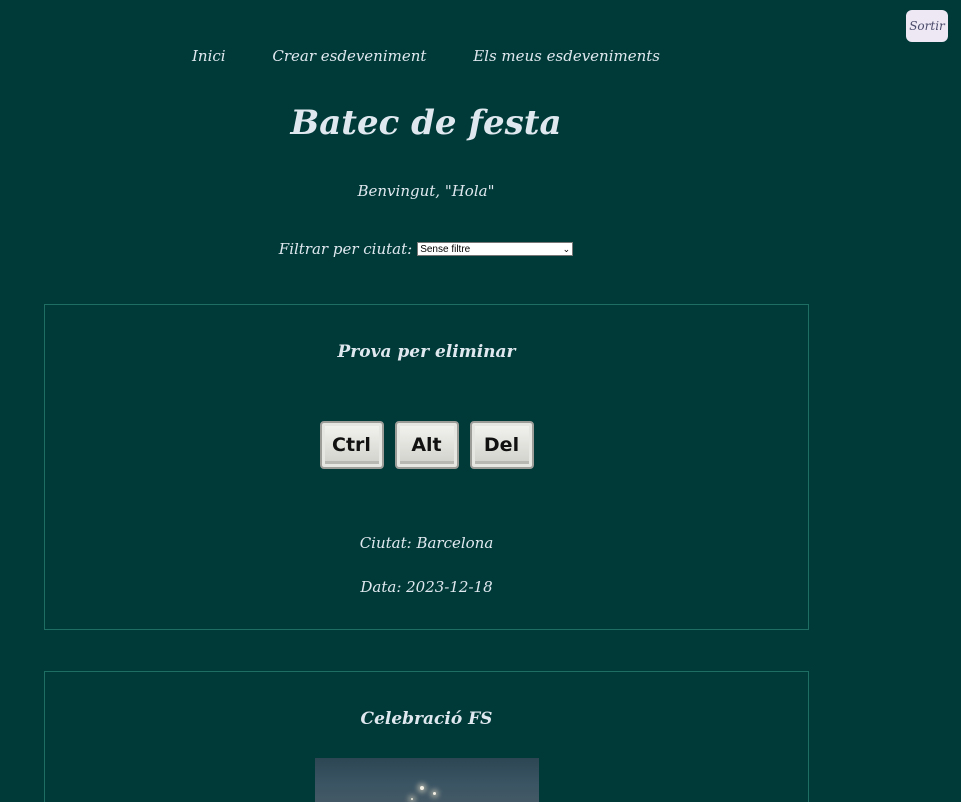 The height and width of the screenshot is (802, 961). Describe the element at coordinates (426, 352) in the screenshot. I see `event-title: Prova per eliminar` at that location.